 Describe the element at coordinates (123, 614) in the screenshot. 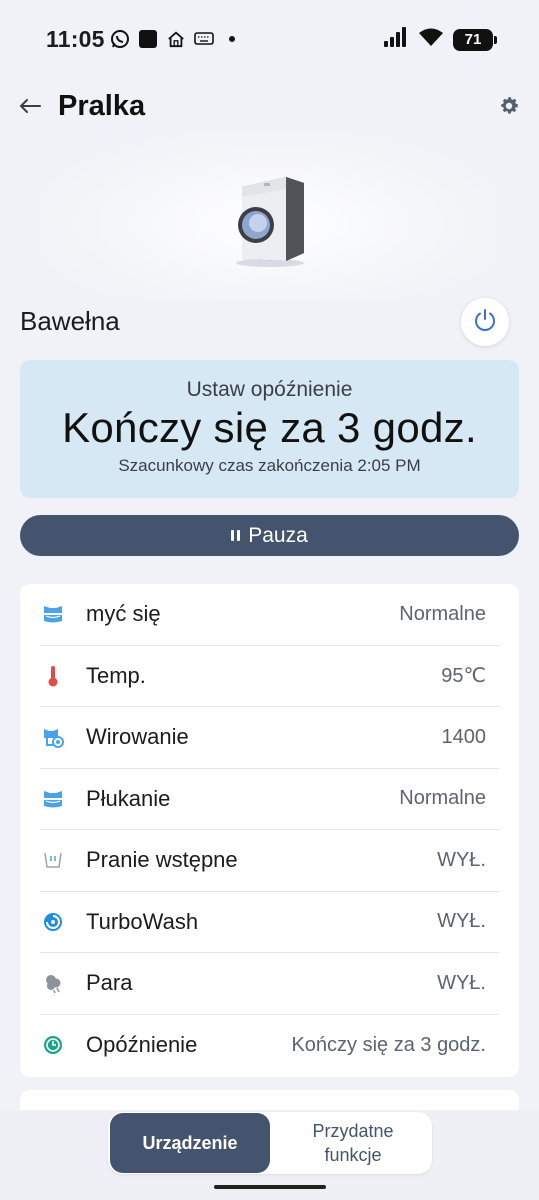

I see `setting-label: myć się` at that location.